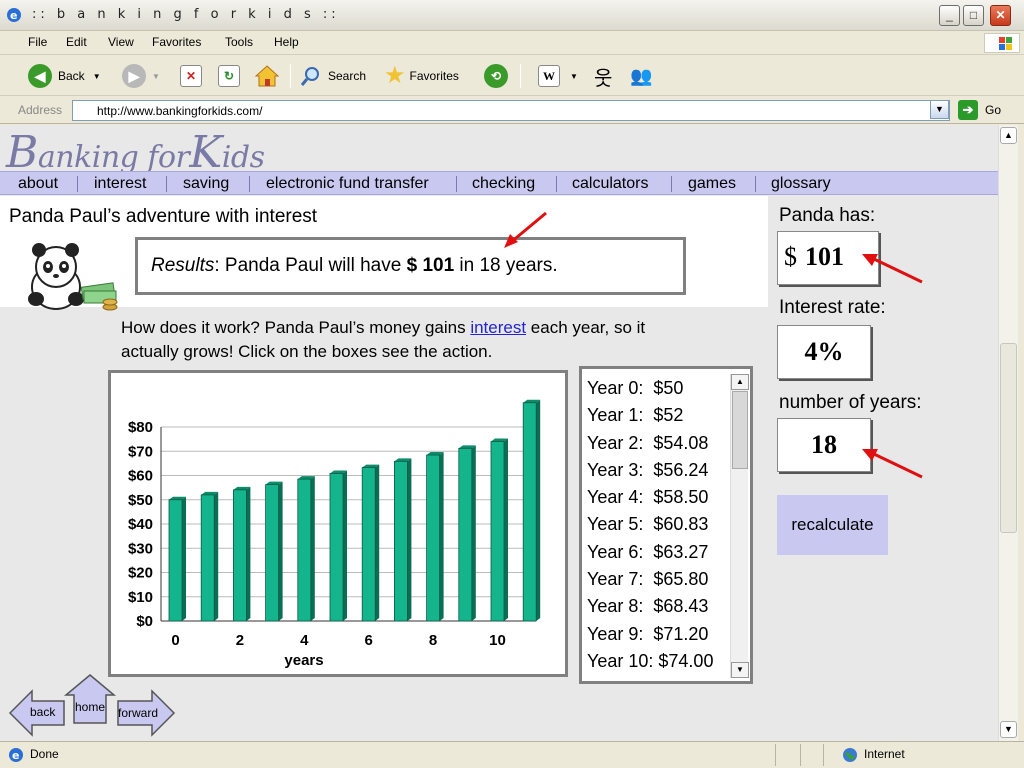 This screenshot has width=1024, height=768. Describe the element at coordinates (71, 76) in the screenshot. I see `back-label: Back` at that location.